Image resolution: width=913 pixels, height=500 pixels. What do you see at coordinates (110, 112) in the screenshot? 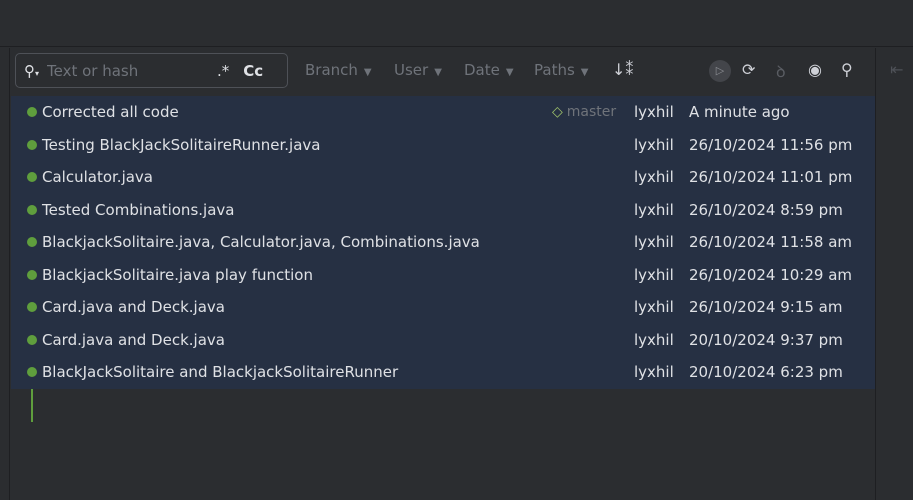
I see `commit-message: Corrected all code` at bounding box center [110, 112].